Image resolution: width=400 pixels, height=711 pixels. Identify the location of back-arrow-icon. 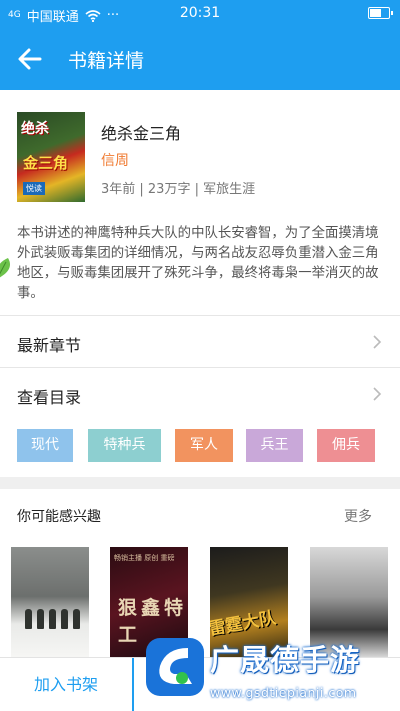
(30, 59).